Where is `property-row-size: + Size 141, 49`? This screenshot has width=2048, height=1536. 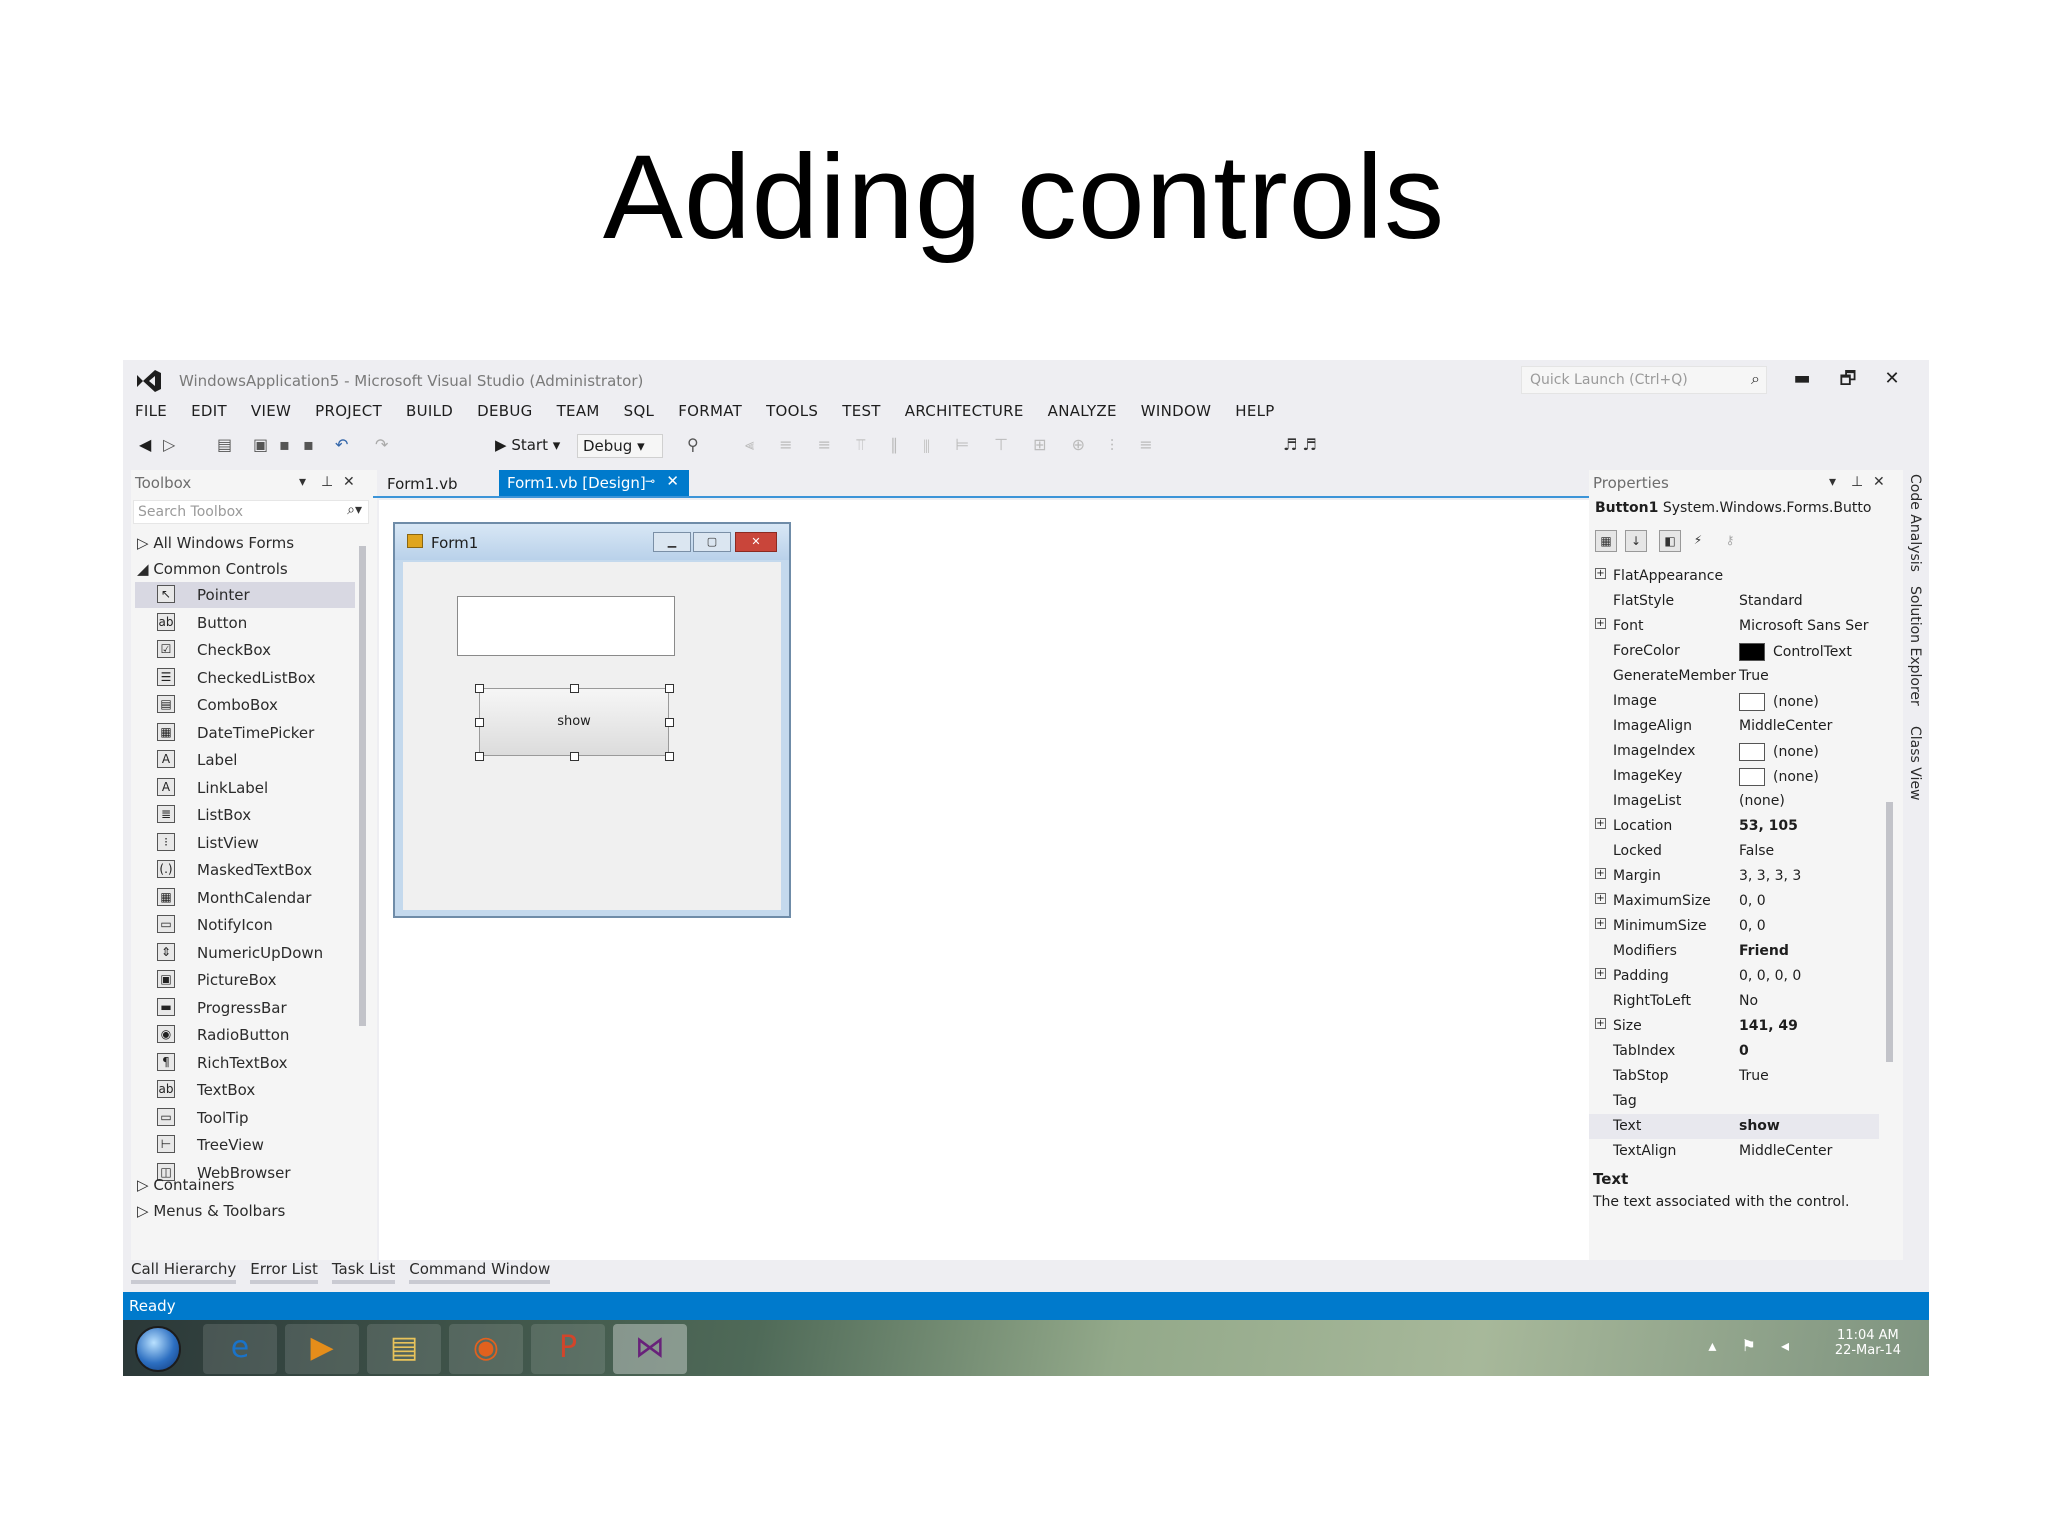
property-row-size: + Size 141, 49 is located at coordinates (1734, 1026).